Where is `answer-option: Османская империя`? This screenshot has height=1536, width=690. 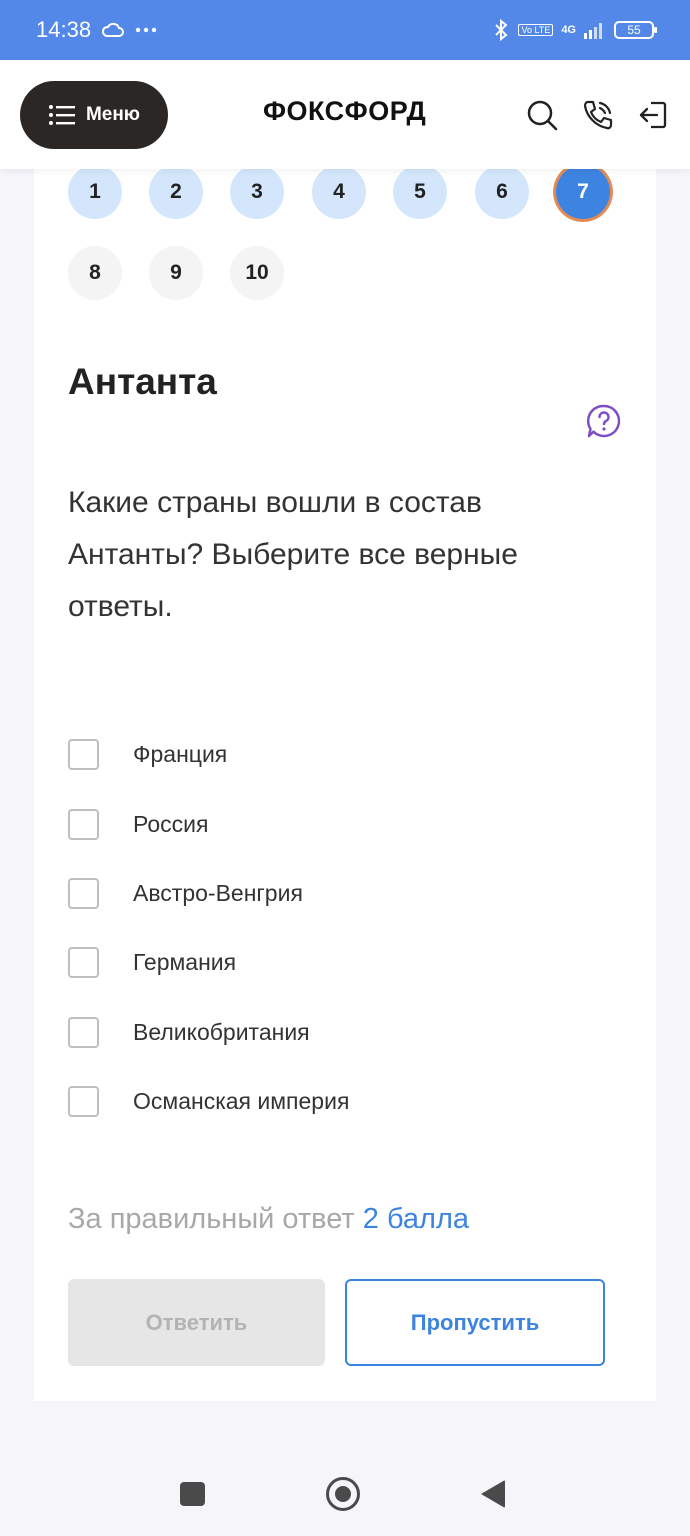
answer-option: Османская империя is located at coordinates (208, 1101).